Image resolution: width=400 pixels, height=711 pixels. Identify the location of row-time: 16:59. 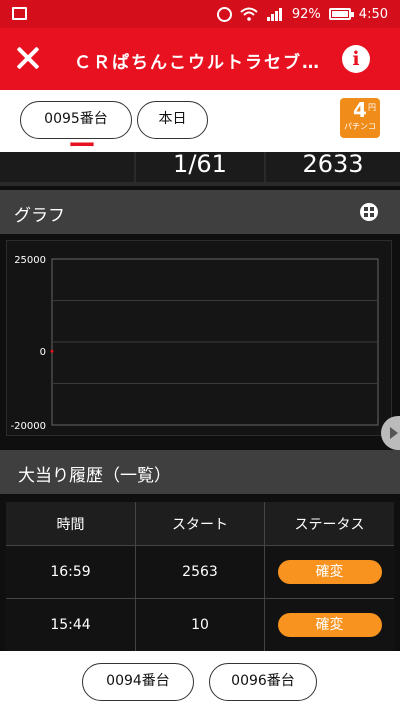
(71, 572).